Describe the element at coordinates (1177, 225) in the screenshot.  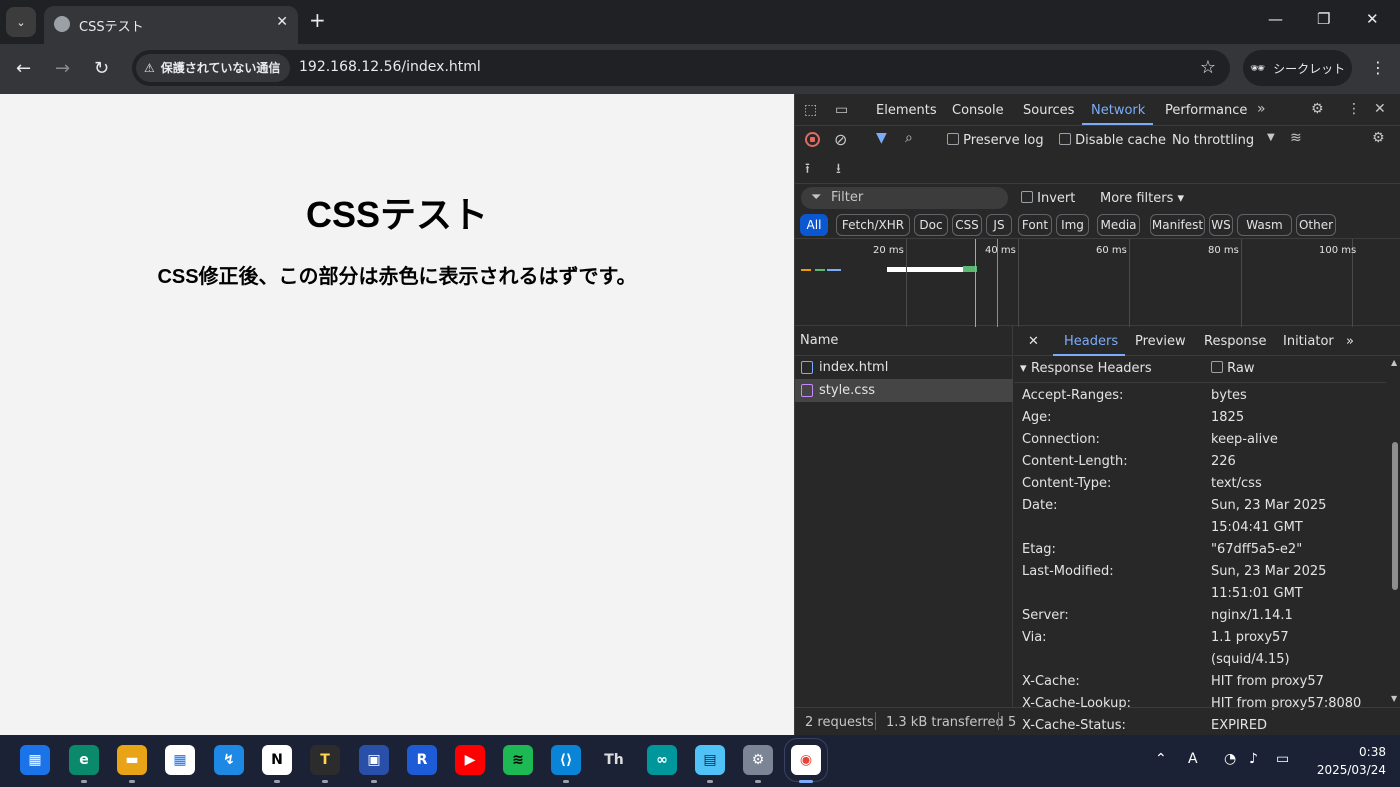
I see `type-filter-manifest: Manifest` at that location.